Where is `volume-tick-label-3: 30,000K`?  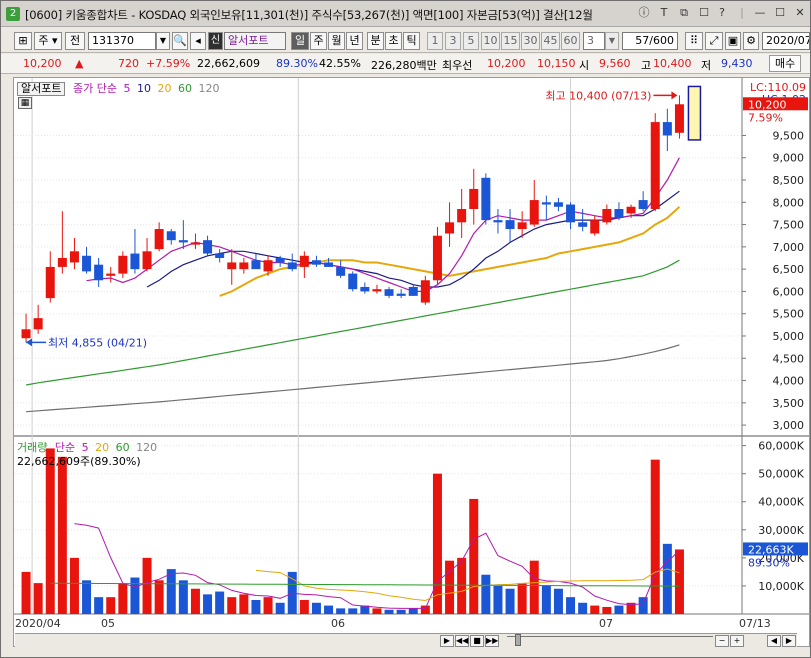 volume-tick-label-3: 30,000K is located at coordinates (781, 530).